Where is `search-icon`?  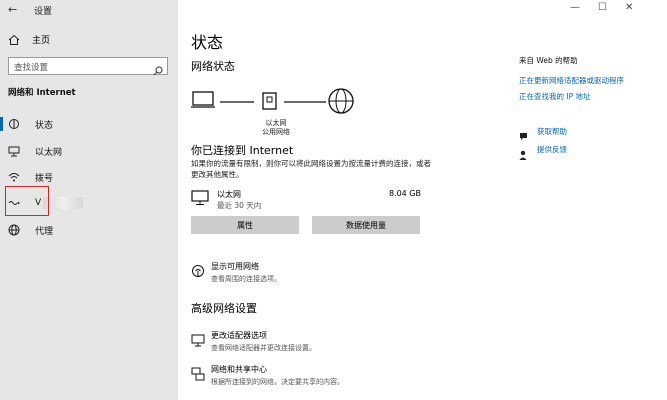 search-icon is located at coordinates (158, 68).